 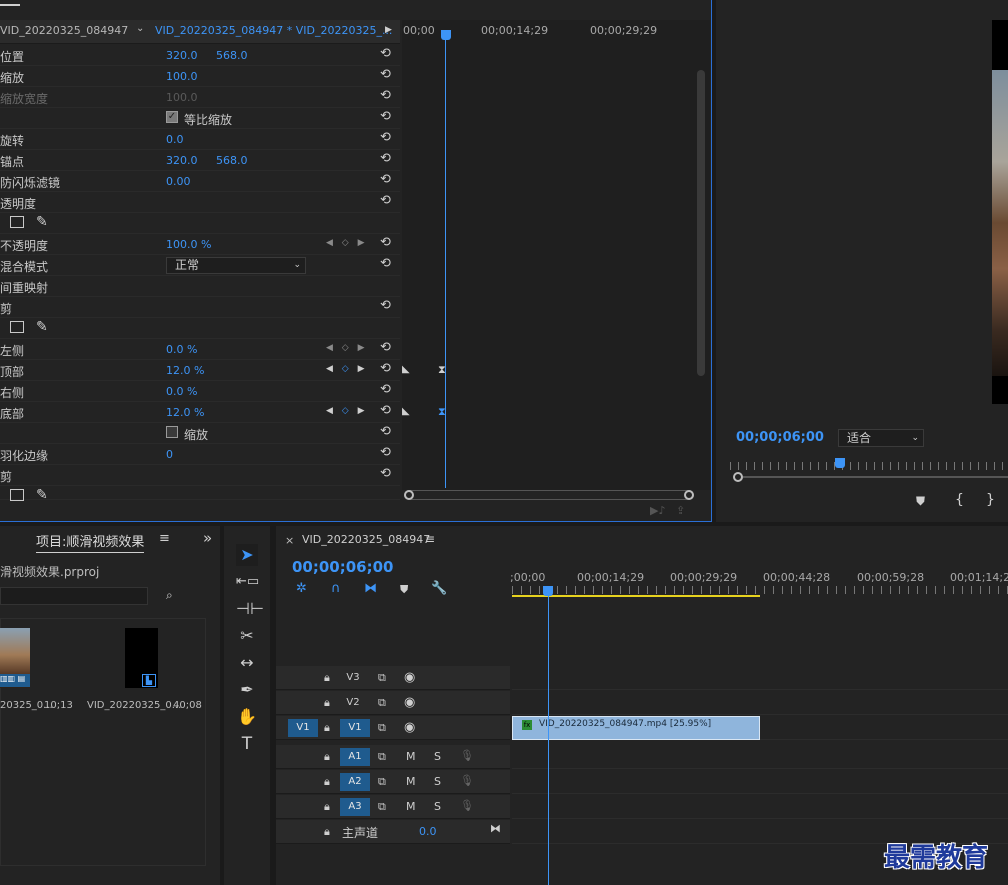 I want to click on keyframe-marker: ⧗, so click(x=442, y=370).